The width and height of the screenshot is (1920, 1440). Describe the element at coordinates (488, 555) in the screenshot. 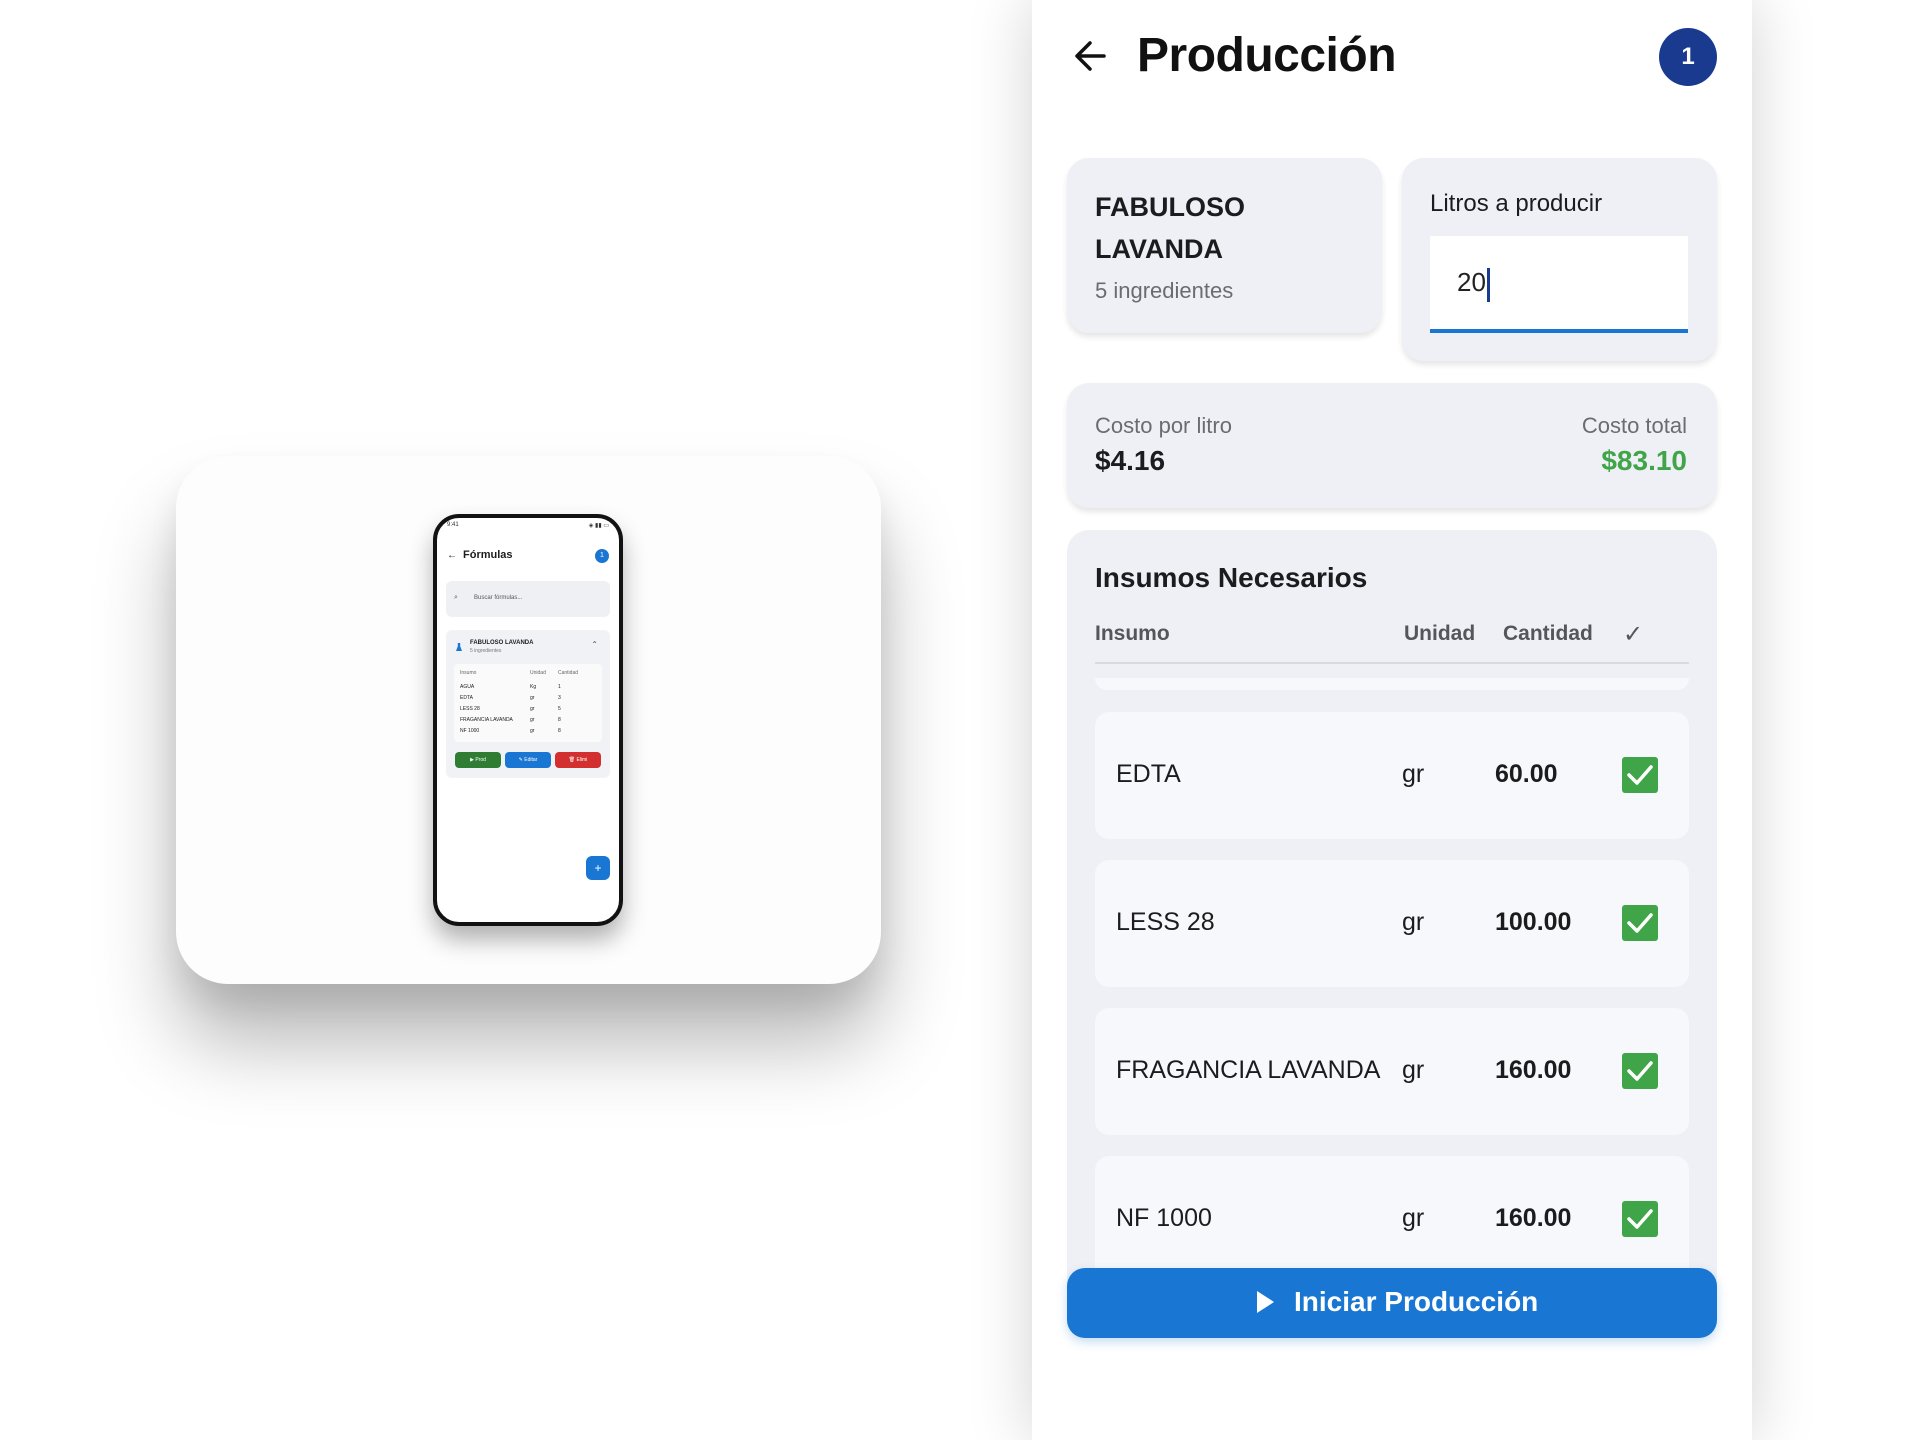

I see `phone-page-title: Fórmulas` at that location.